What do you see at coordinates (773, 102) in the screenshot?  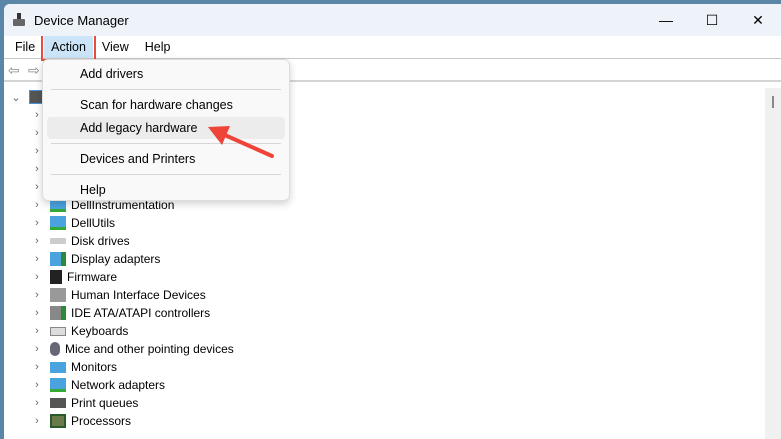 I see `scrollbar-up-icon` at bounding box center [773, 102].